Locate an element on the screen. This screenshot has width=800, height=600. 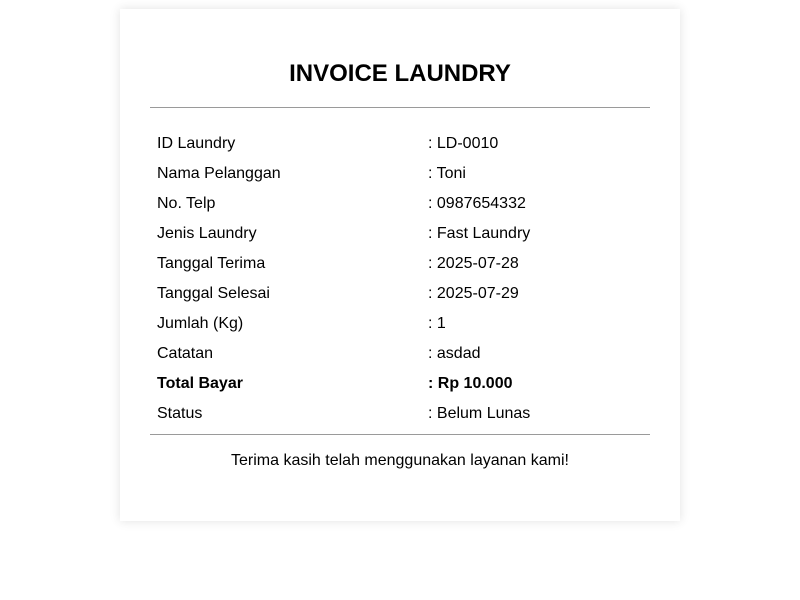
row-tanggal-selesai: Tanggal Selesai : 2025-07-29 is located at coordinates (400, 294).